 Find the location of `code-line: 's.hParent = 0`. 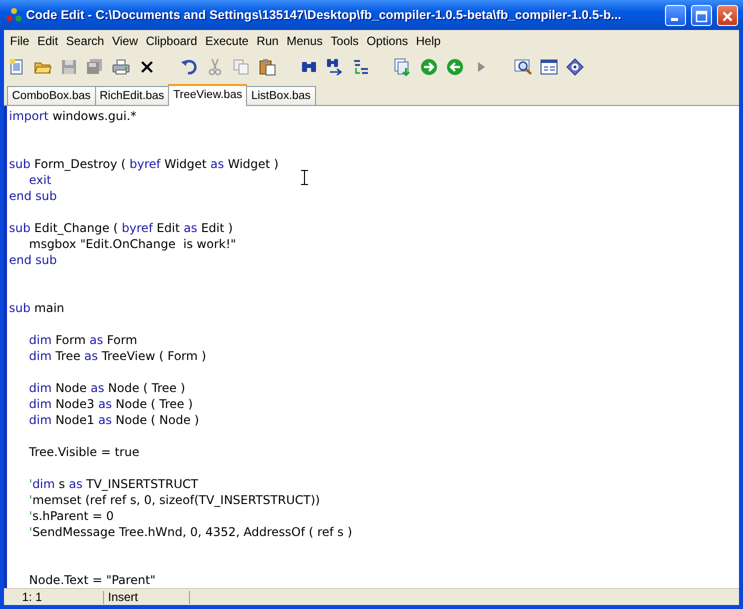

code-line: 's.hParent = 0 is located at coordinates (71, 516).